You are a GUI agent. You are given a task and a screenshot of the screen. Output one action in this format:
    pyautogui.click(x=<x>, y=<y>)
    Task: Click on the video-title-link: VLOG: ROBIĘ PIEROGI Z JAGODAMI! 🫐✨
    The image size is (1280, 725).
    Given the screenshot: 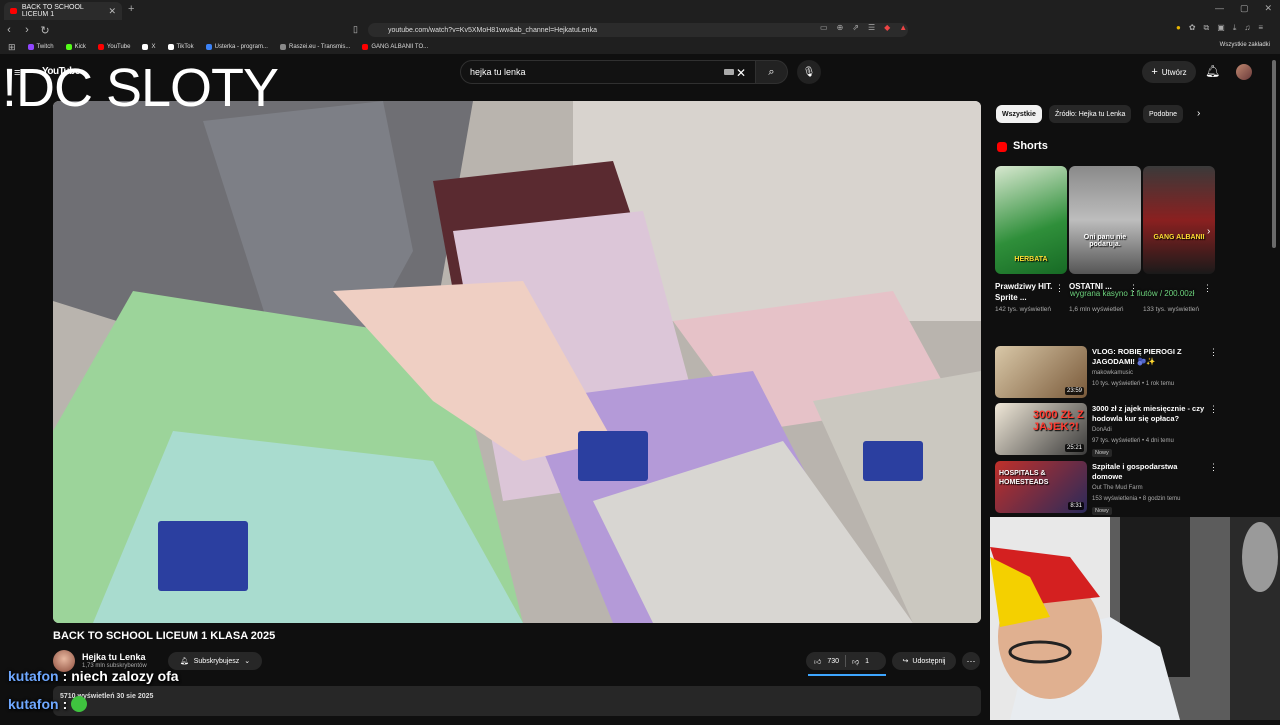 What is the action you would take?
    pyautogui.click(x=1149, y=357)
    